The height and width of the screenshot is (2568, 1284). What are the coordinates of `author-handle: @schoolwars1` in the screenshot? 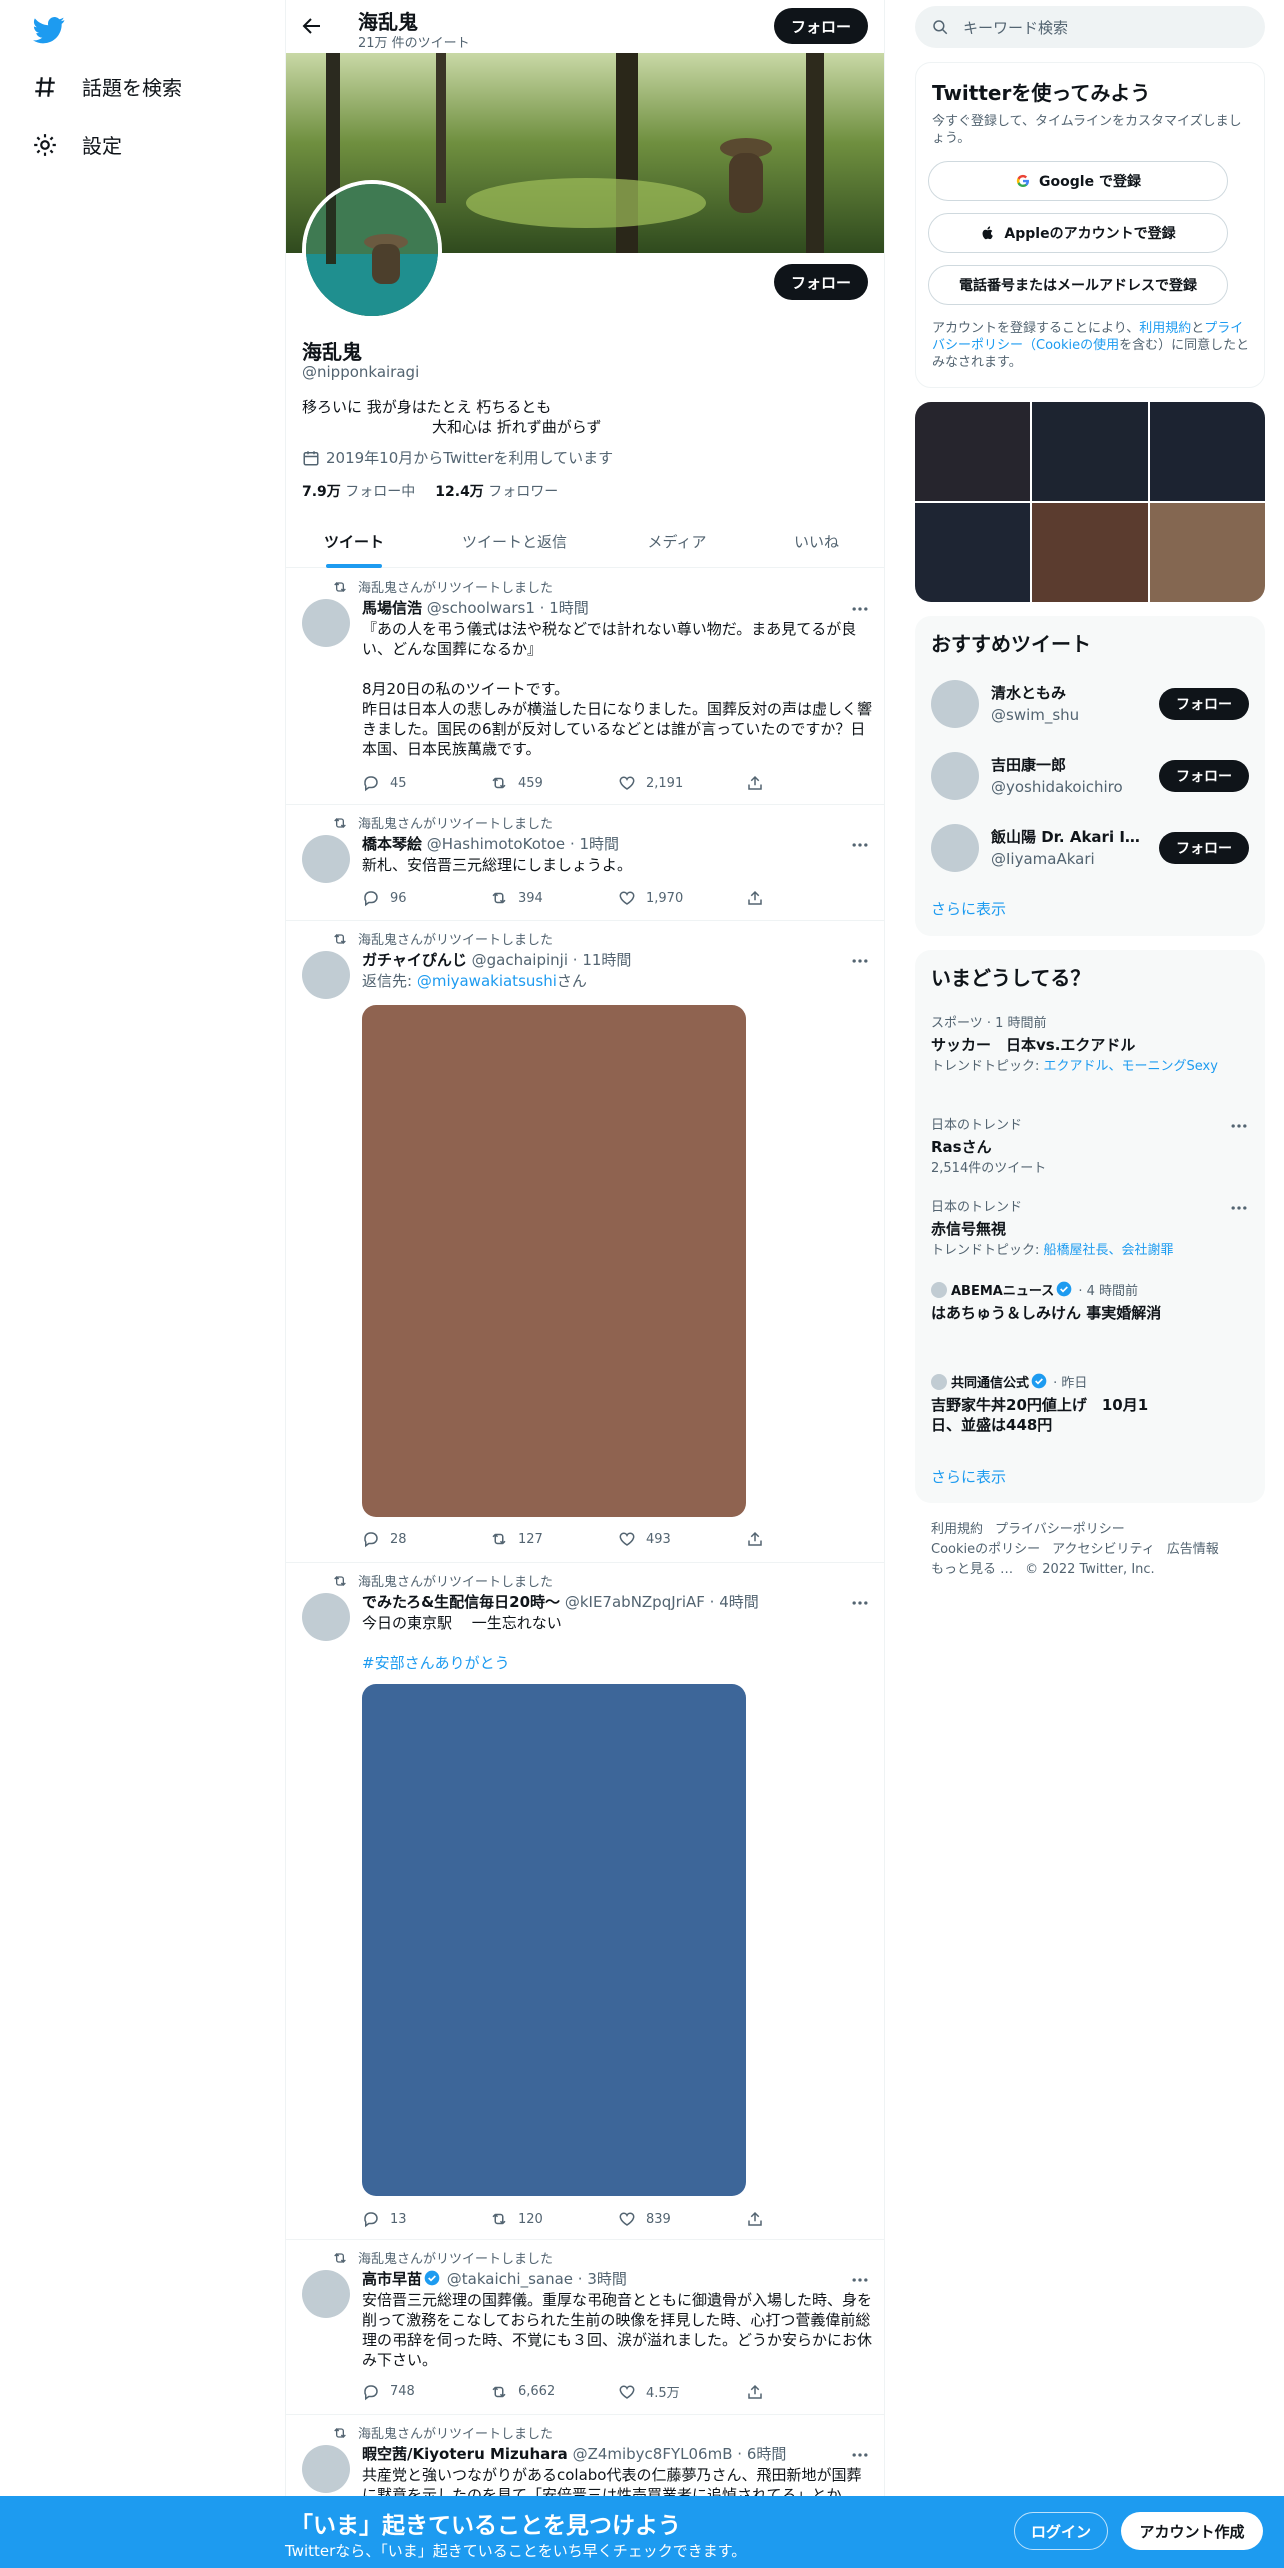 It's located at (481, 608).